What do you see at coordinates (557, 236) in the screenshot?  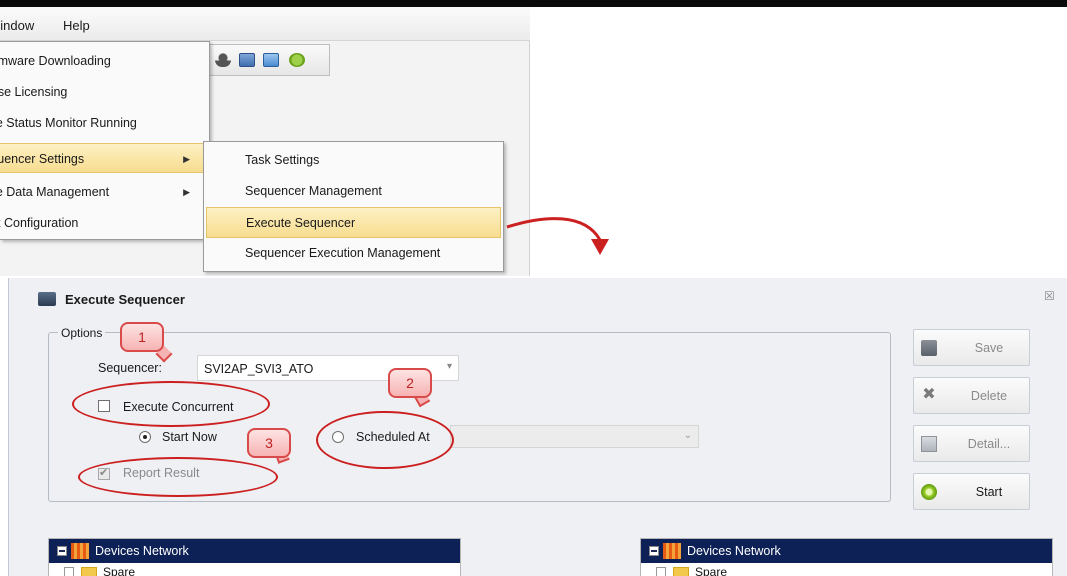 I see `annotation-arrow-icon` at bounding box center [557, 236].